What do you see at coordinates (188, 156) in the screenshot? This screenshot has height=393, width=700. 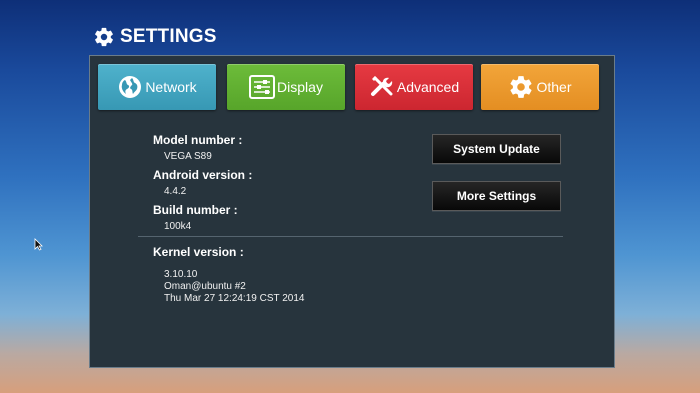 I see `model-number-value: VEGA S89` at bounding box center [188, 156].